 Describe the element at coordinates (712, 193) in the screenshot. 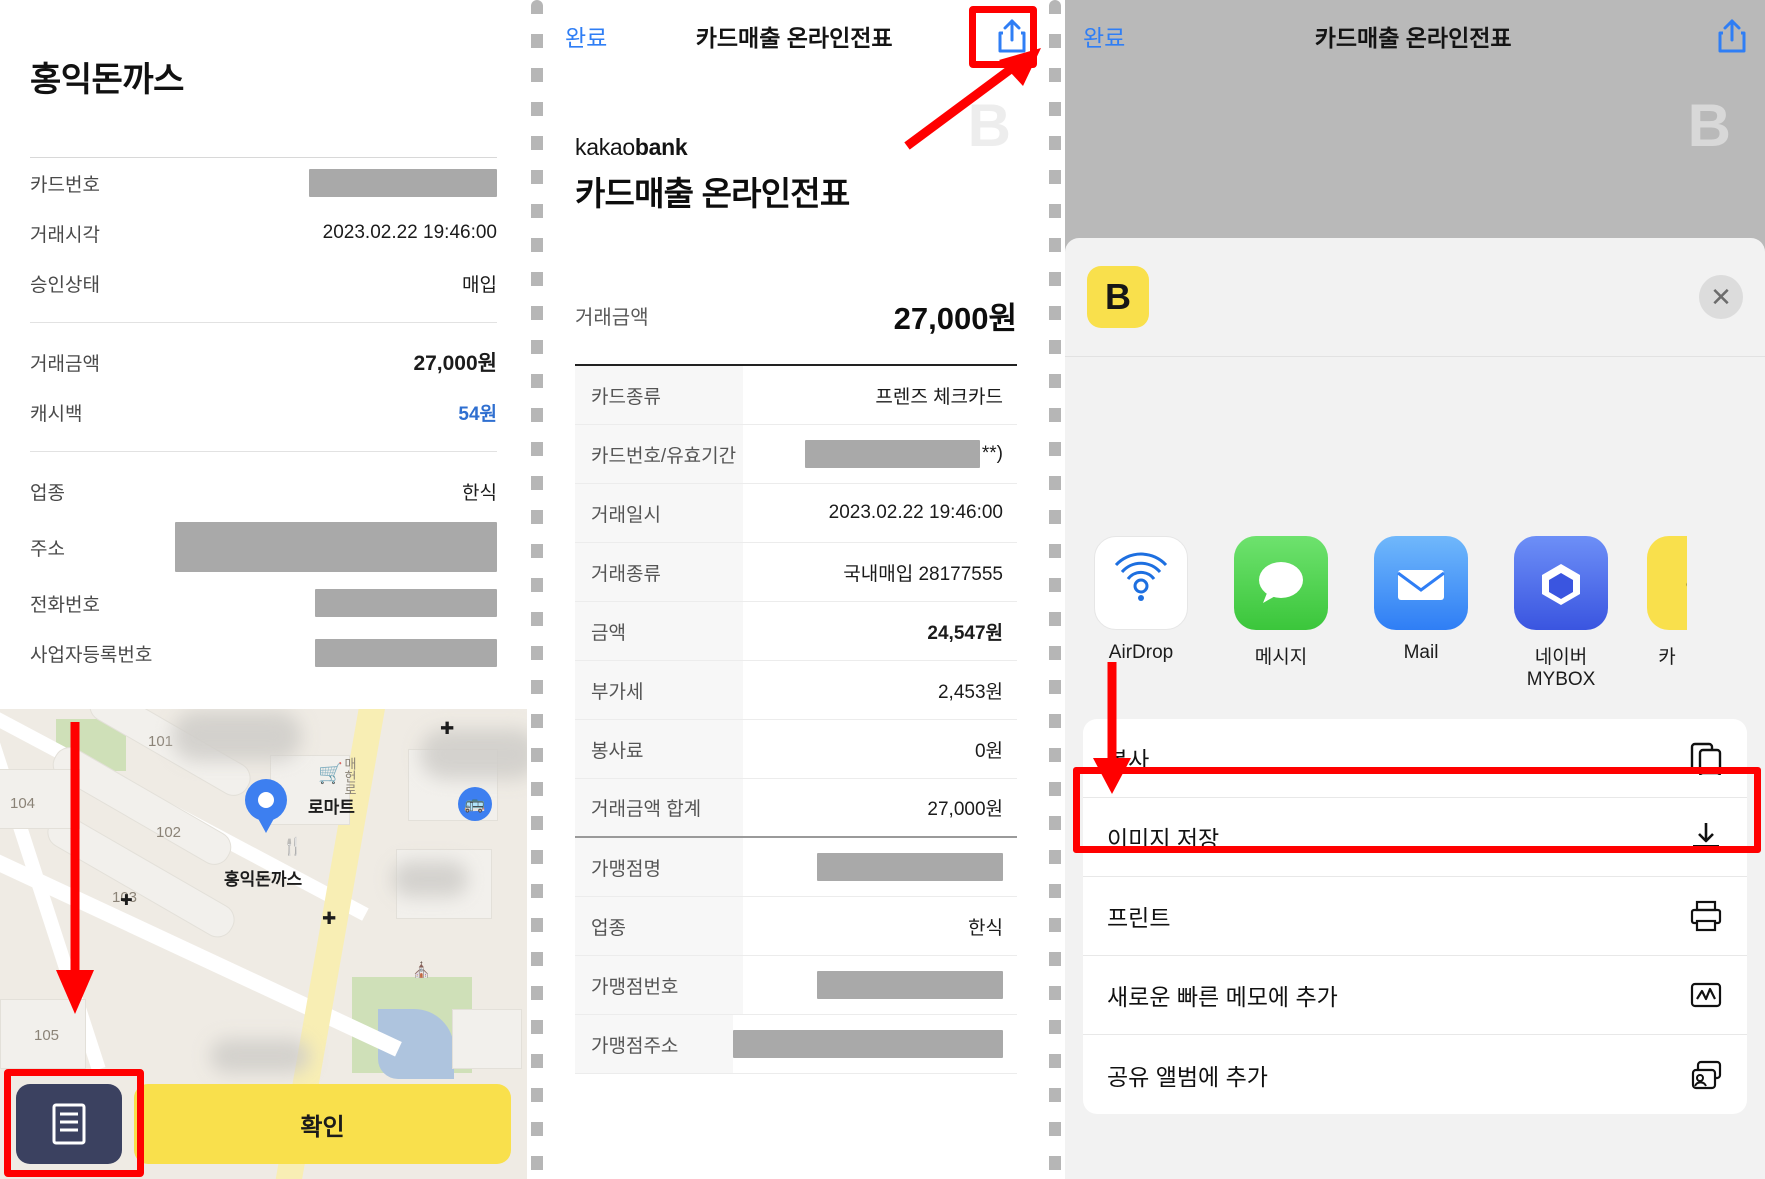

I see `document-title: 카드매출 온라인전표` at that location.